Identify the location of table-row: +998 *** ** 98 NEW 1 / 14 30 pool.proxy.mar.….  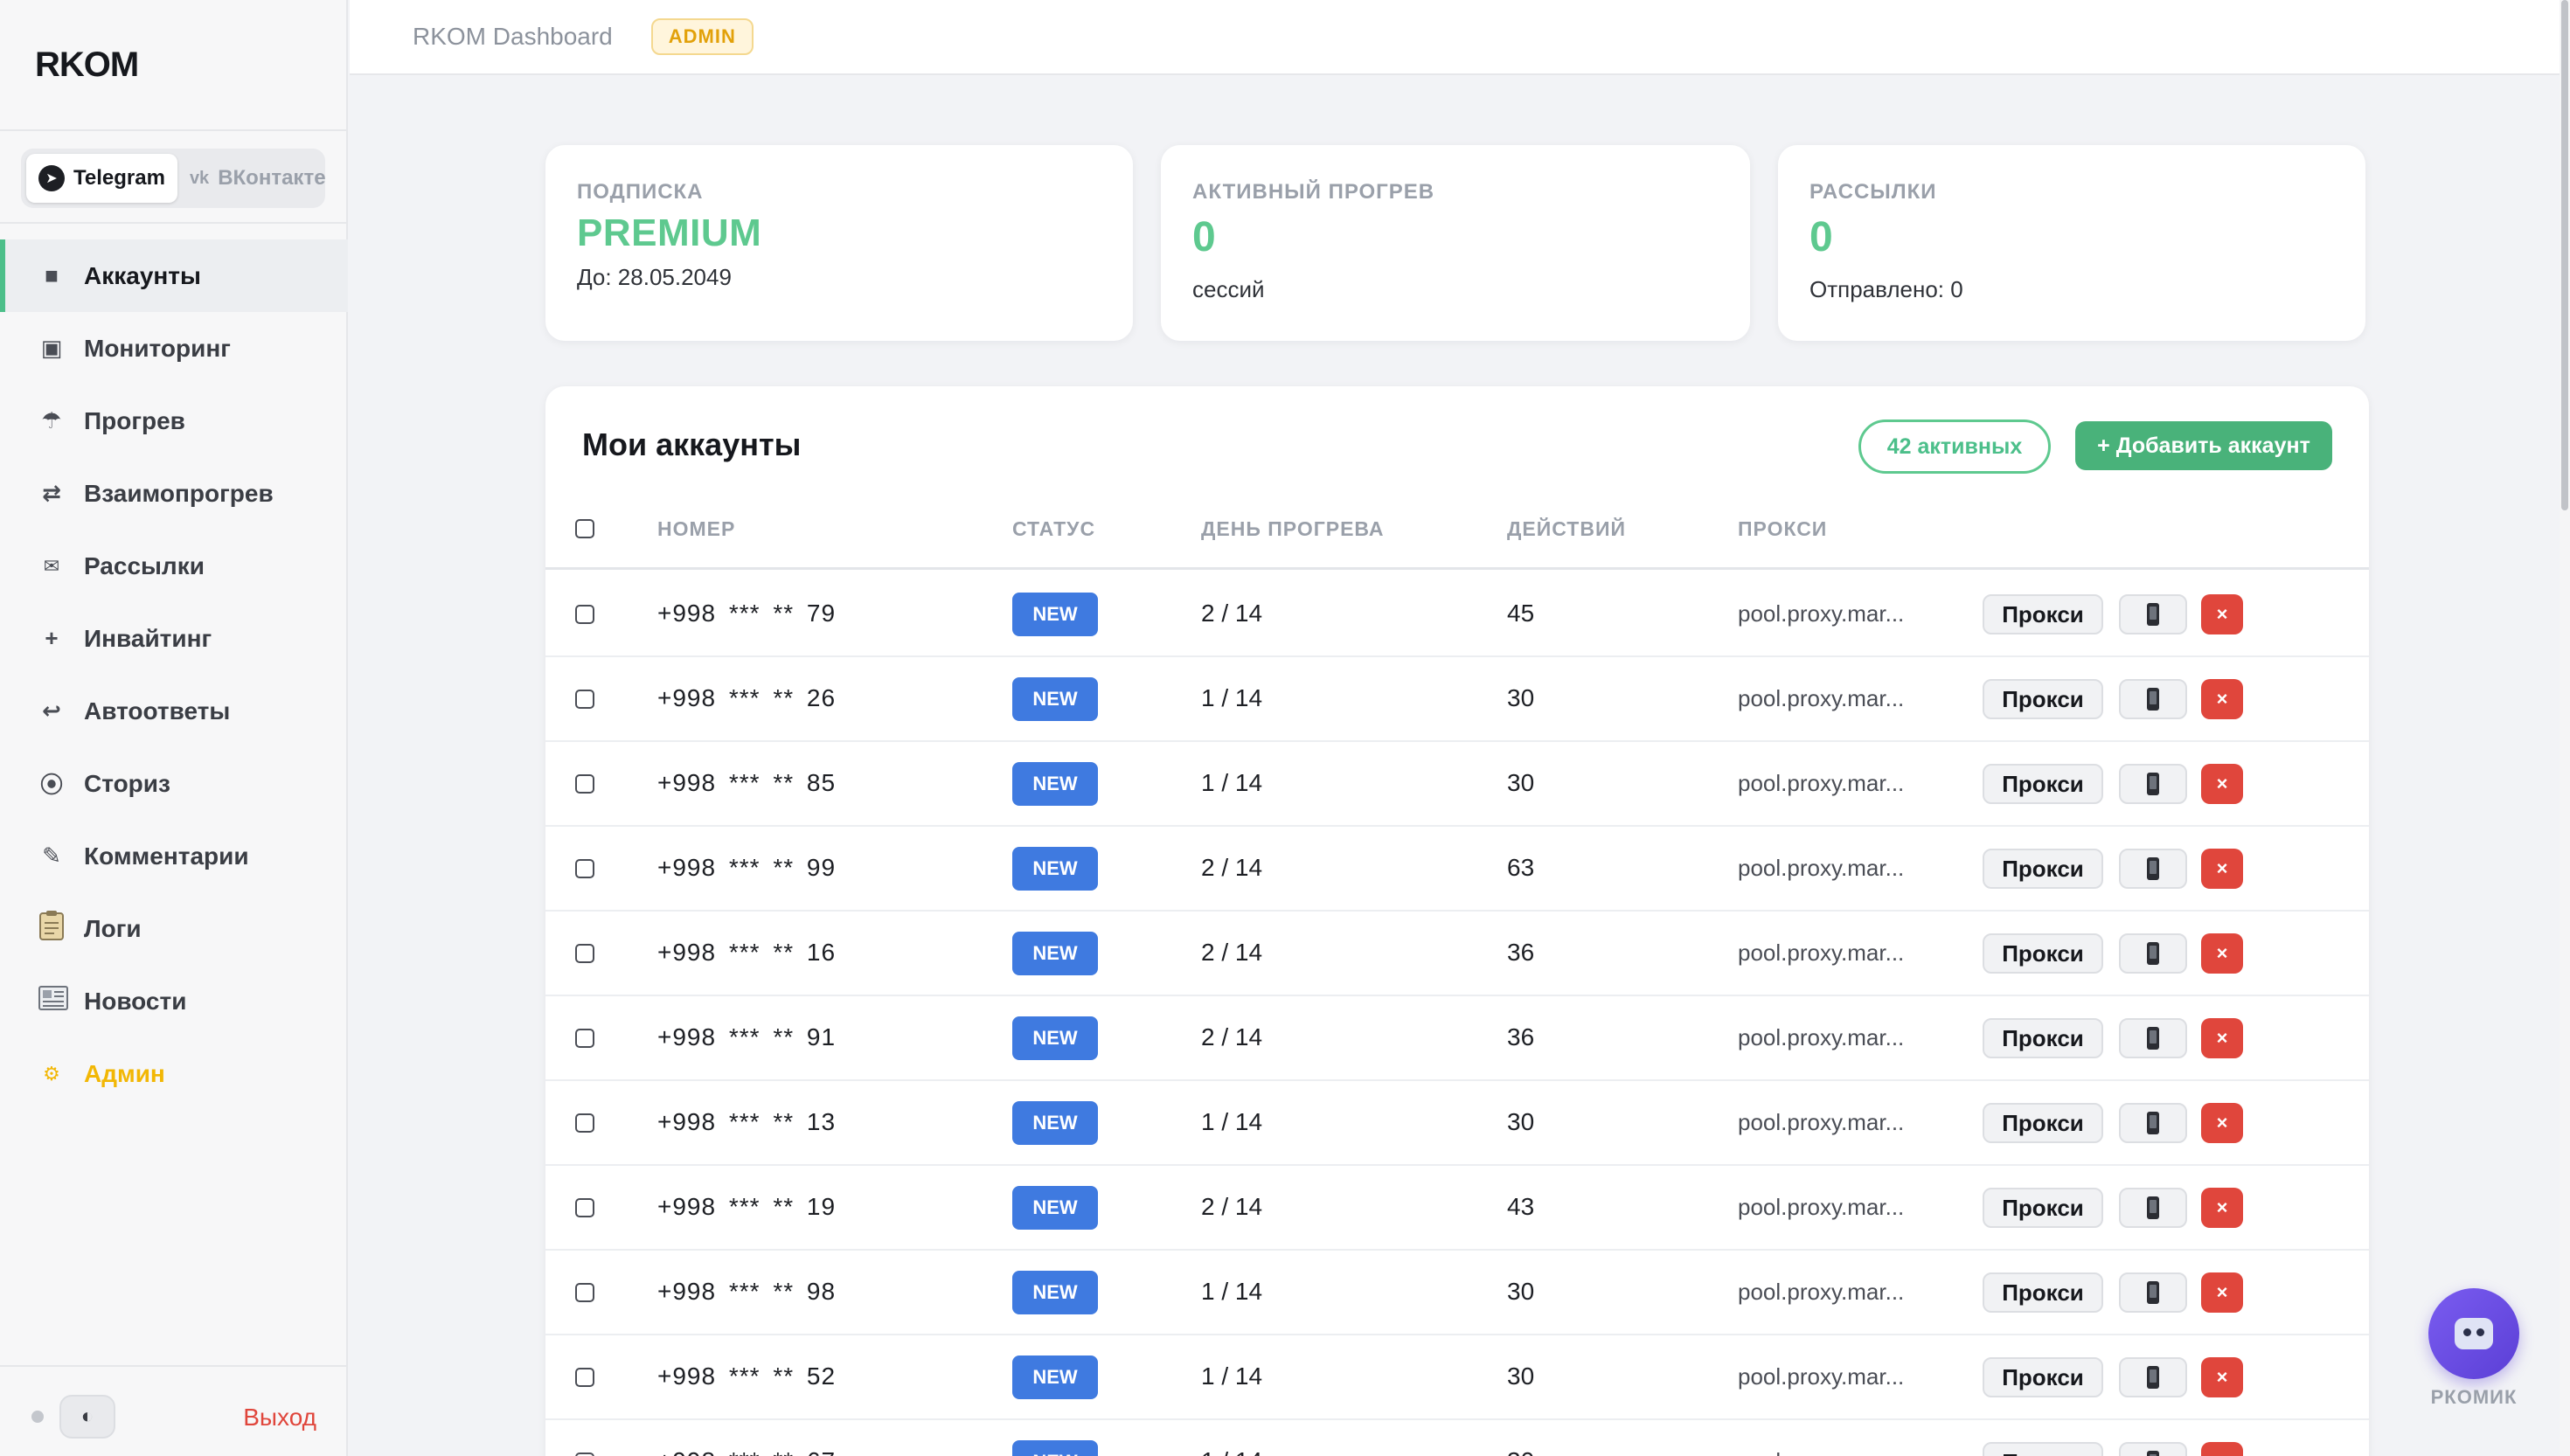
(1457, 1293).